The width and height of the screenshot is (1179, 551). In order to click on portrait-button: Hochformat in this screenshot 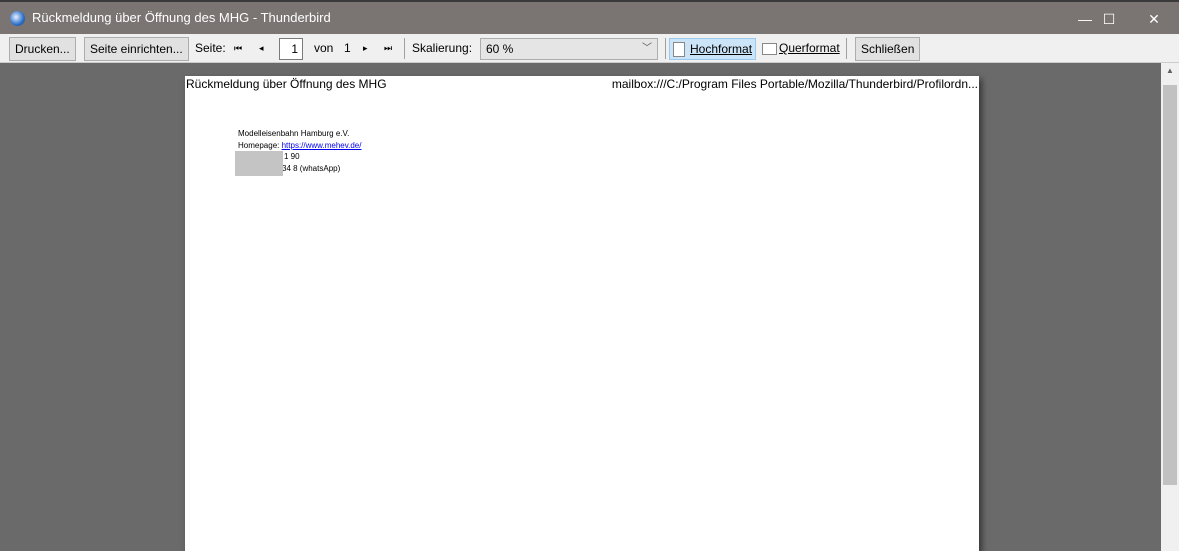, I will do `click(713, 49)`.